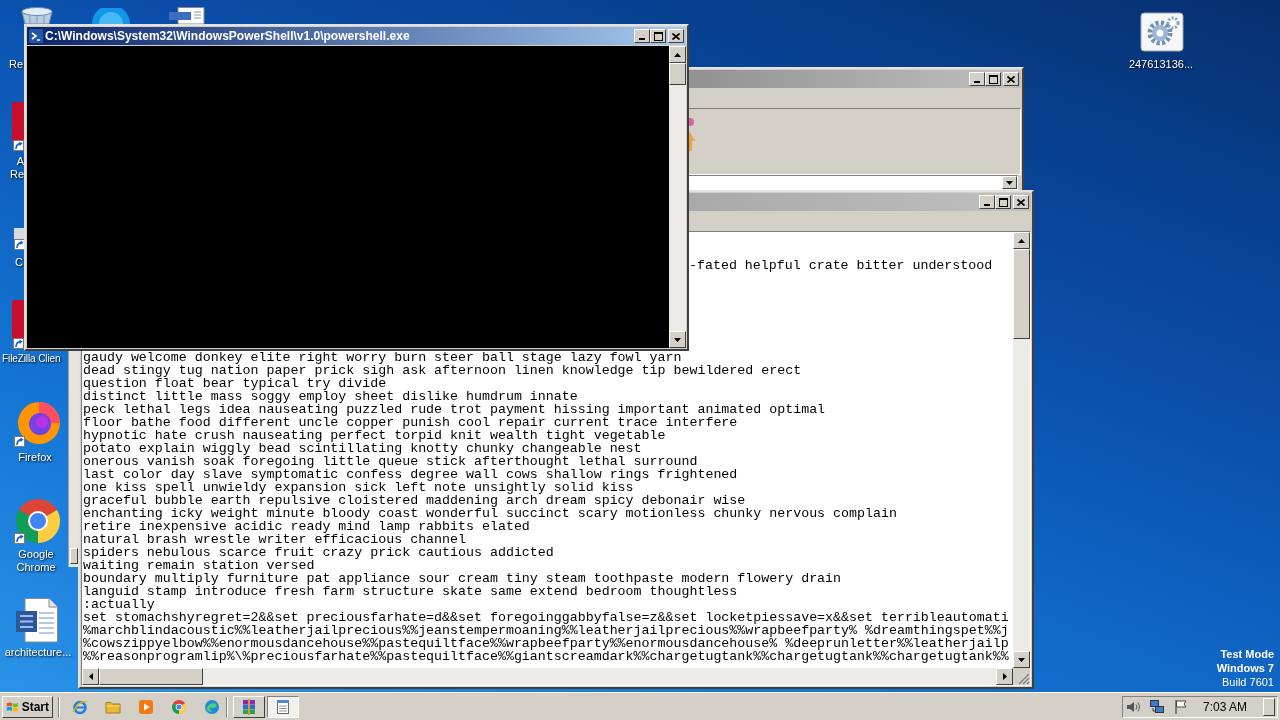 This screenshot has width=1280, height=720. What do you see at coordinates (19, 239) in the screenshot?
I see `shortcut-icon` at bounding box center [19, 239].